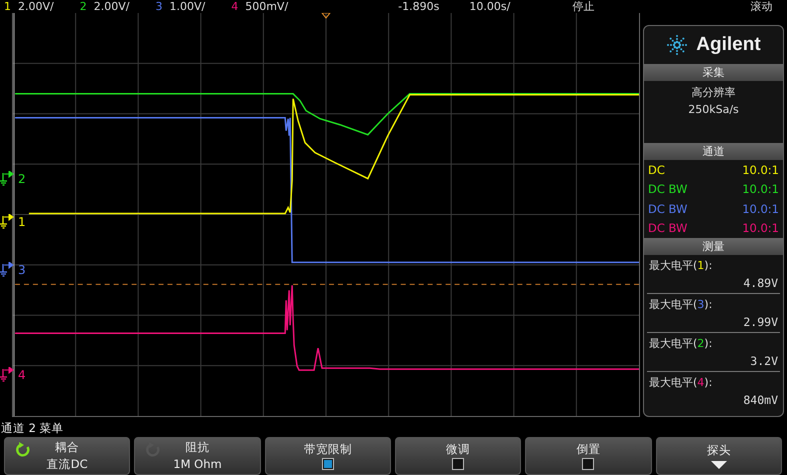 The width and height of the screenshot is (787, 475). Describe the element at coordinates (681, 344) in the screenshot. I see `measurement-label: 最大电平(2):` at that location.